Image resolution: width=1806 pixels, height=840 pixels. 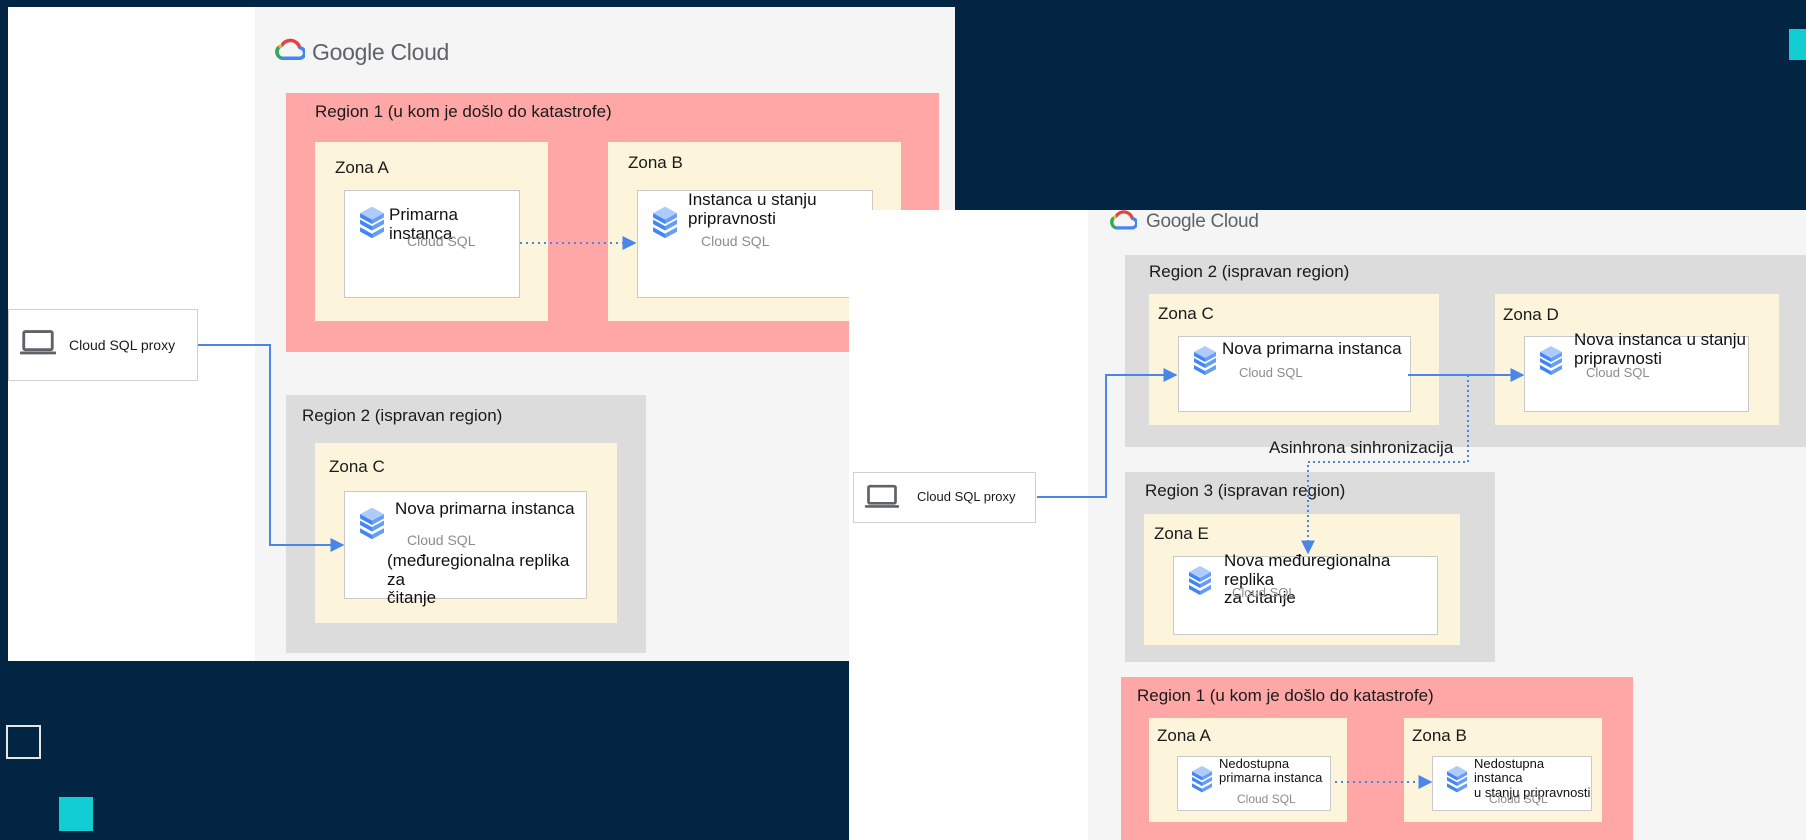 I want to click on client-area, so click(x=968, y=525).